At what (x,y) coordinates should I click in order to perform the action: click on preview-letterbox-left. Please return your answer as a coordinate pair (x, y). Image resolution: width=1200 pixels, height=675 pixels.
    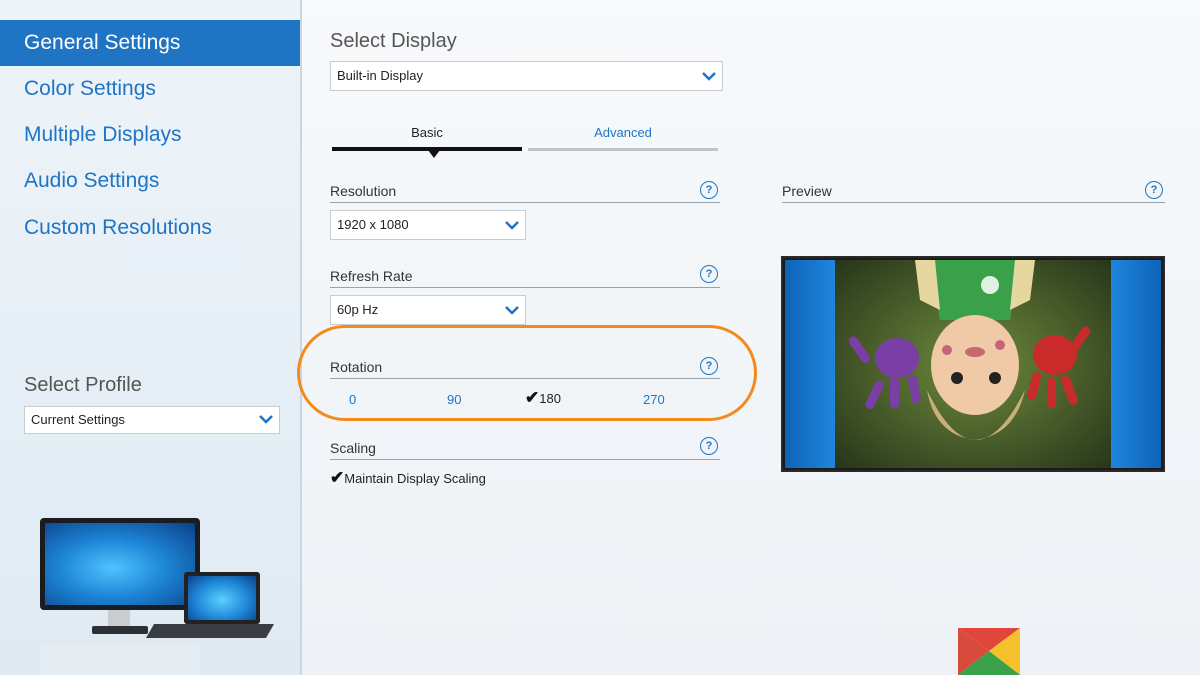
    Looking at the image, I should click on (810, 364).